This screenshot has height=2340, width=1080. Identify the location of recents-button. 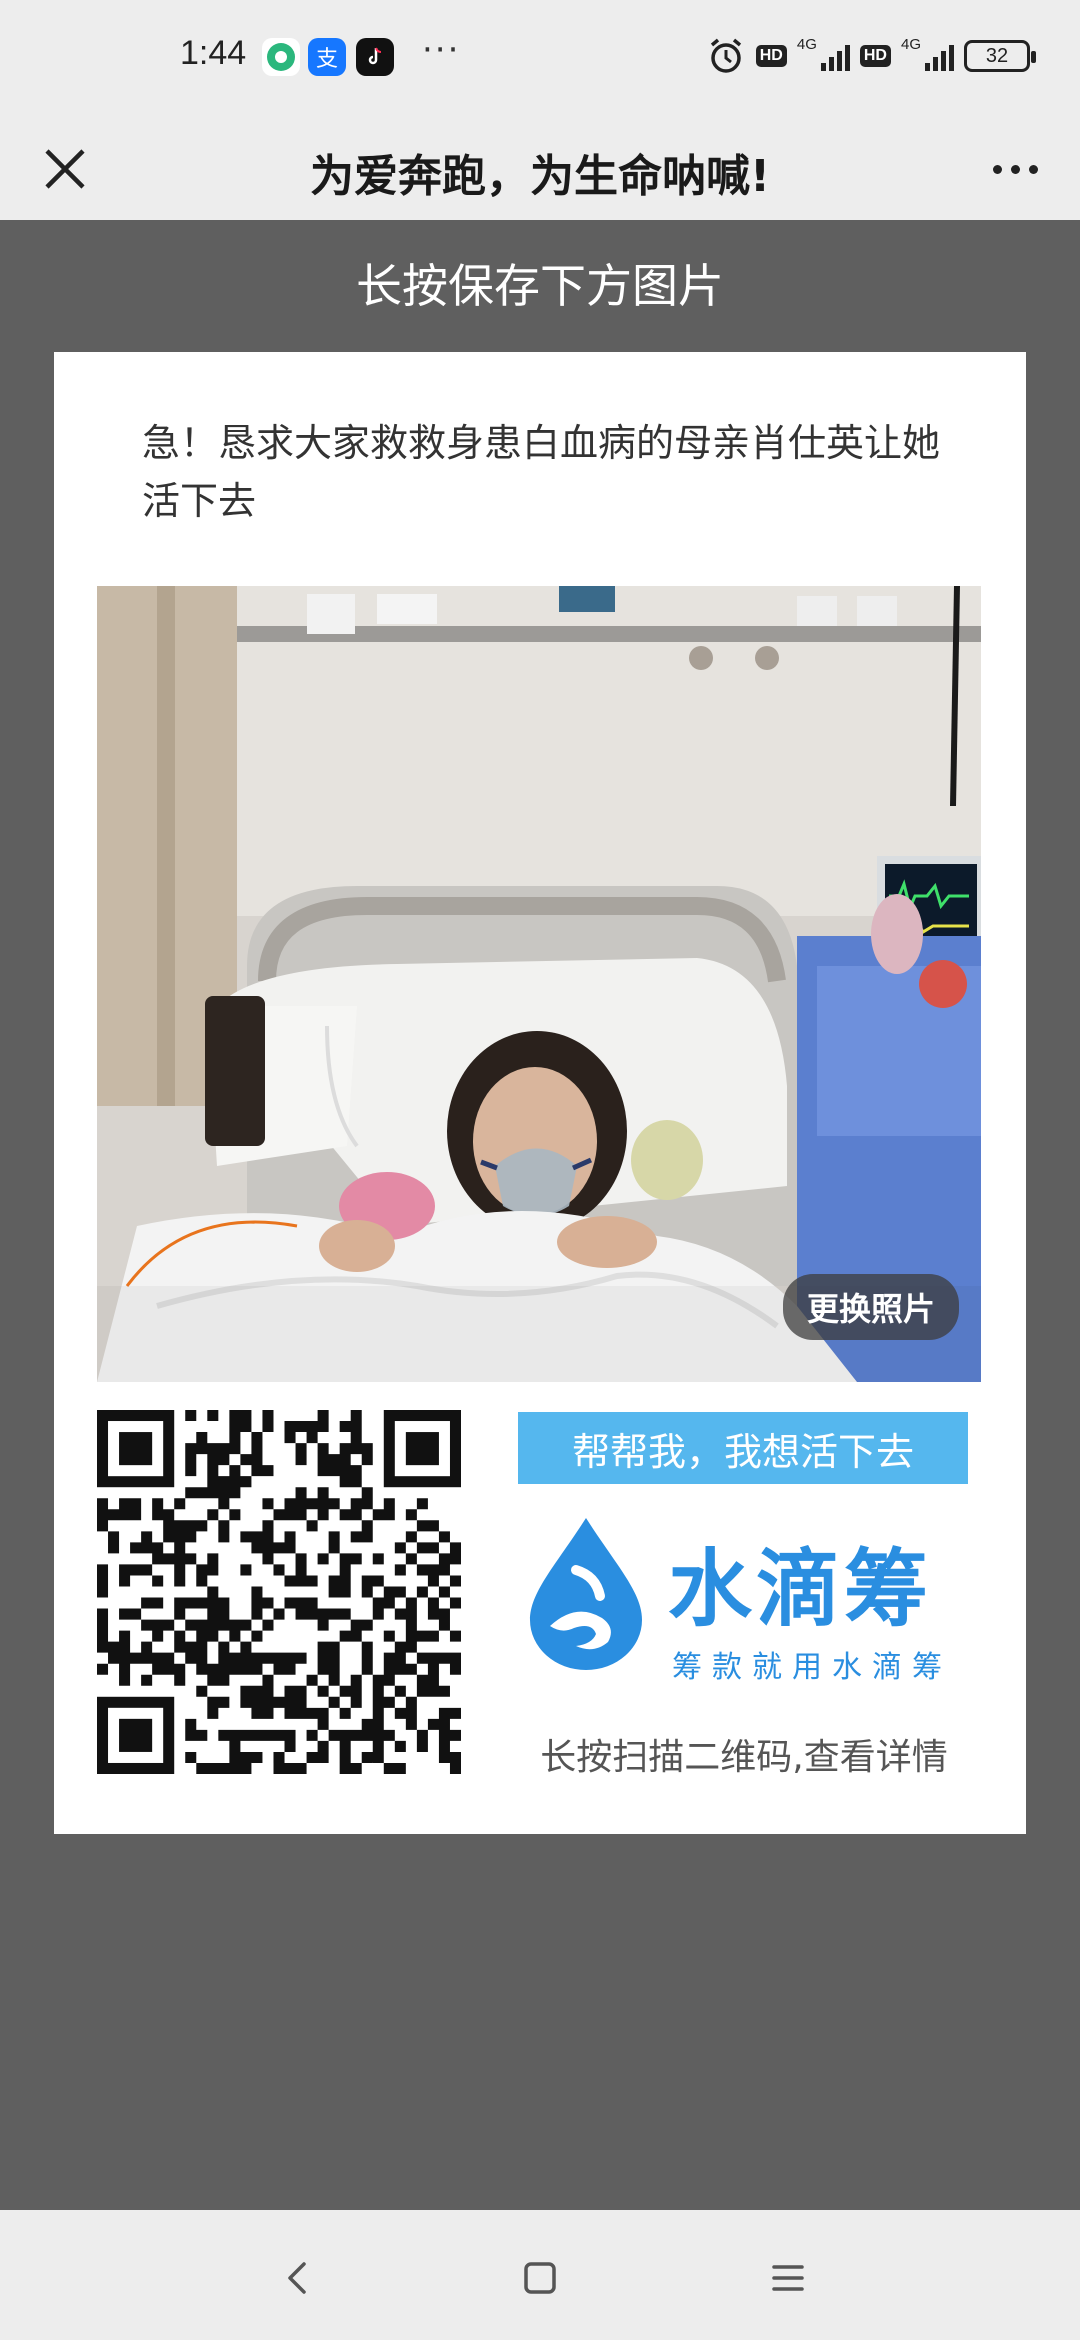
(788, 2278).